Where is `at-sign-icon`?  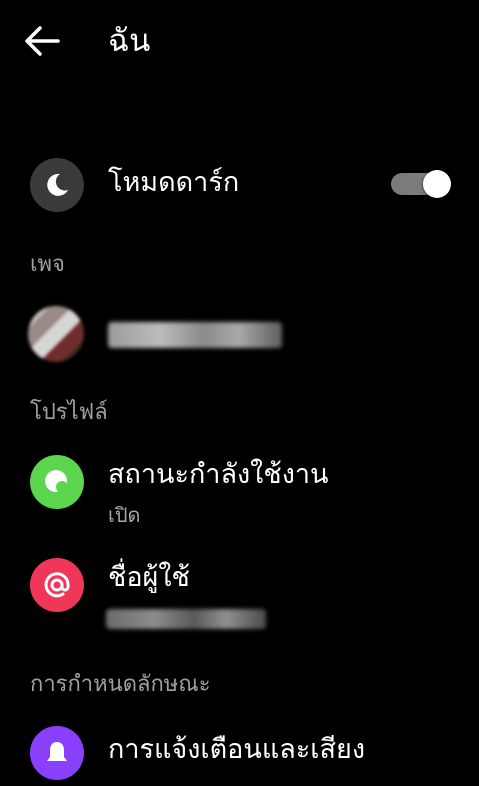 at-sign-icon is located at coordinates (57, 585).